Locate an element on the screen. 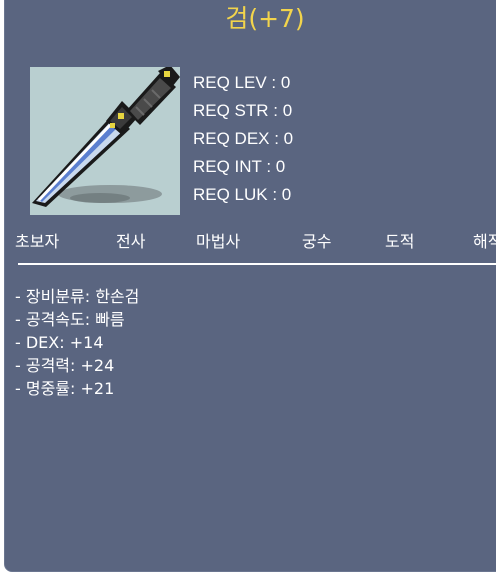 The height and width of the screenshot is (575, 496). item-icon-frame is located at coordinates (105, 141).